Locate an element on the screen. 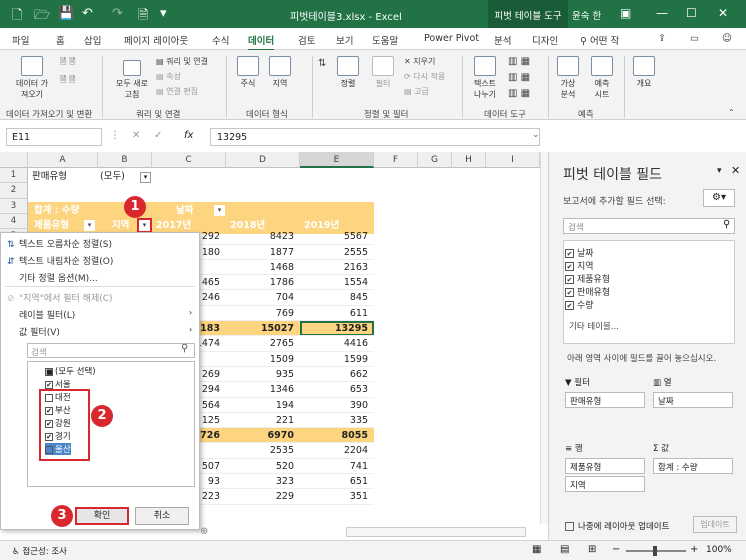  zoom-thumb is located at coordinates (655, 551).